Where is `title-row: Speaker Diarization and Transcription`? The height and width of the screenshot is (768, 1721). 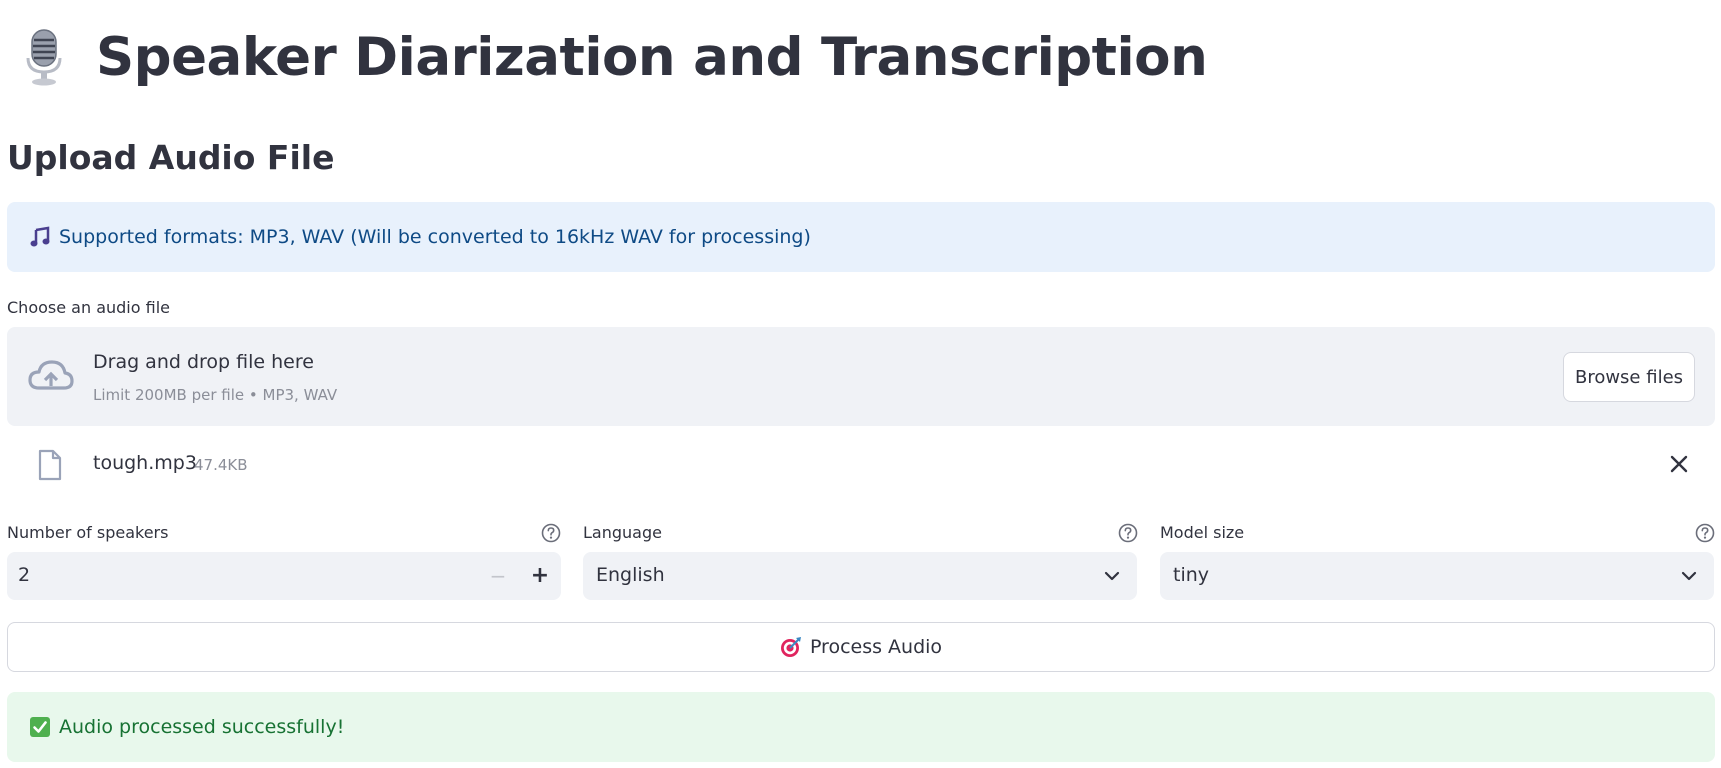 title-row: Speaker Diarization and Transcription is located at coordinates (616, 57).